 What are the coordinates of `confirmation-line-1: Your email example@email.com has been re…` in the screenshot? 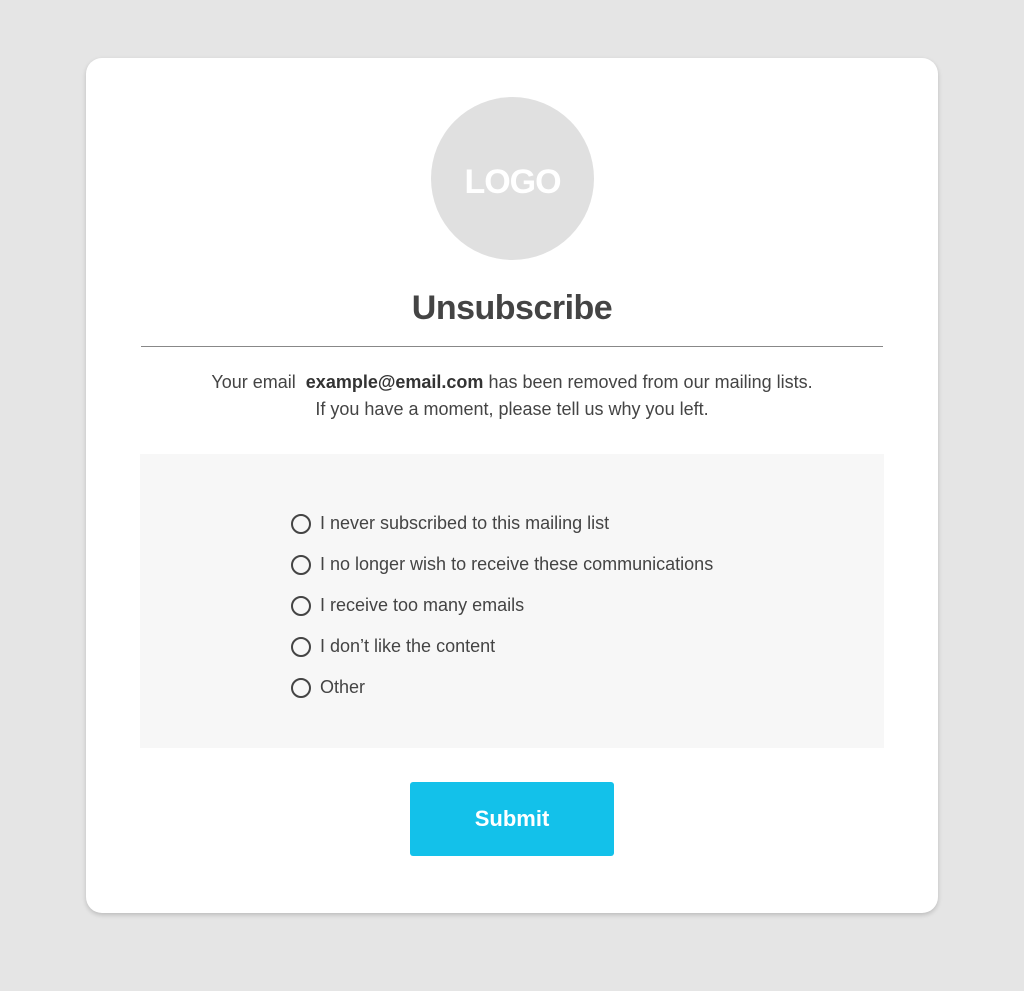 It's located at (512, 382).